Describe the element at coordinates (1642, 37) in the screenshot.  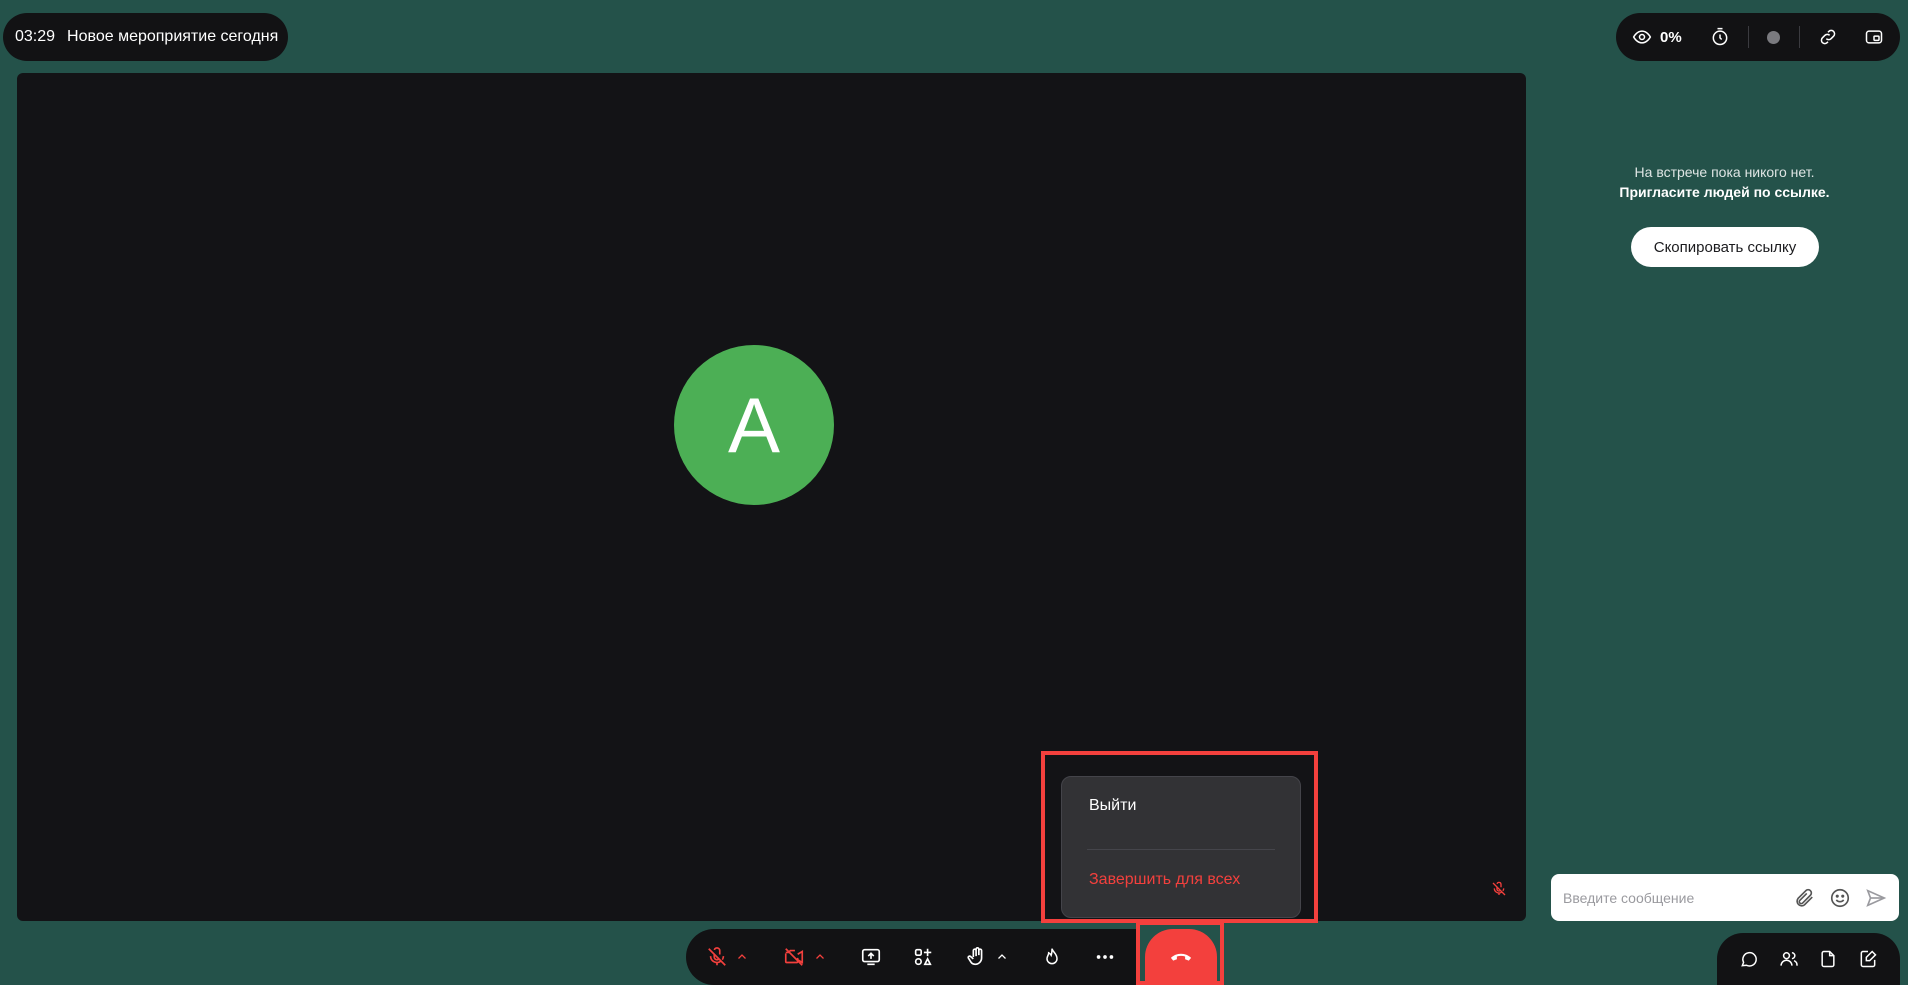
I see `eye-icon` at that location.